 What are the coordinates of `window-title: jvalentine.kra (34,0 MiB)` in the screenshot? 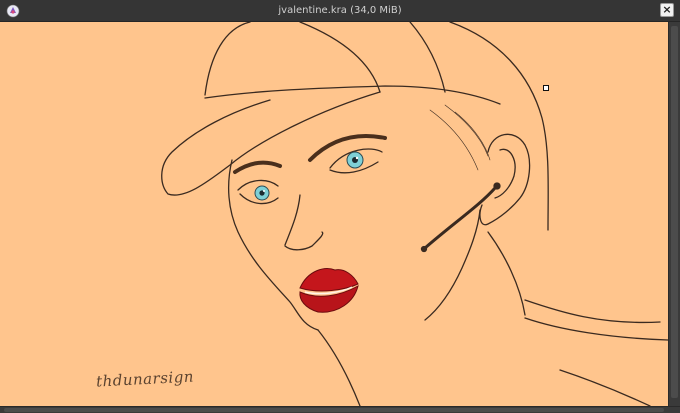 It's located at (340, 10).